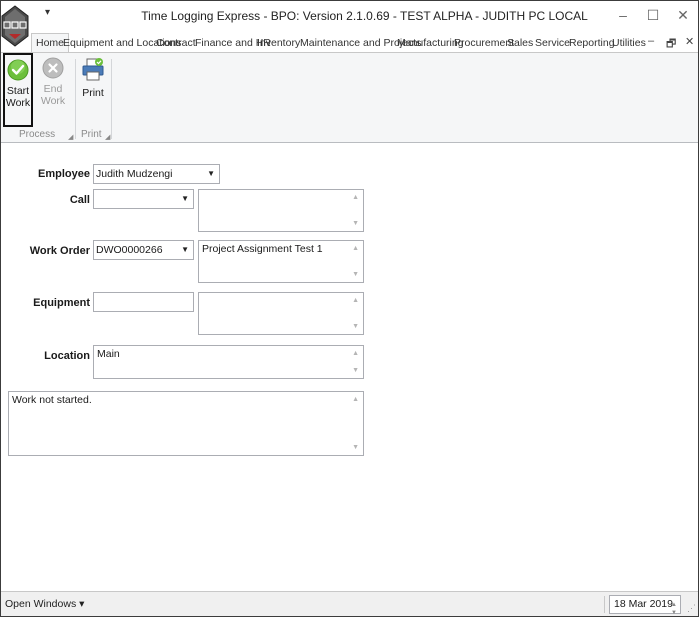 Image resolution: width=699 pixels, height=617 pixels. I want to click on call-description-memo: ▲ ▼, so click(281, 210).